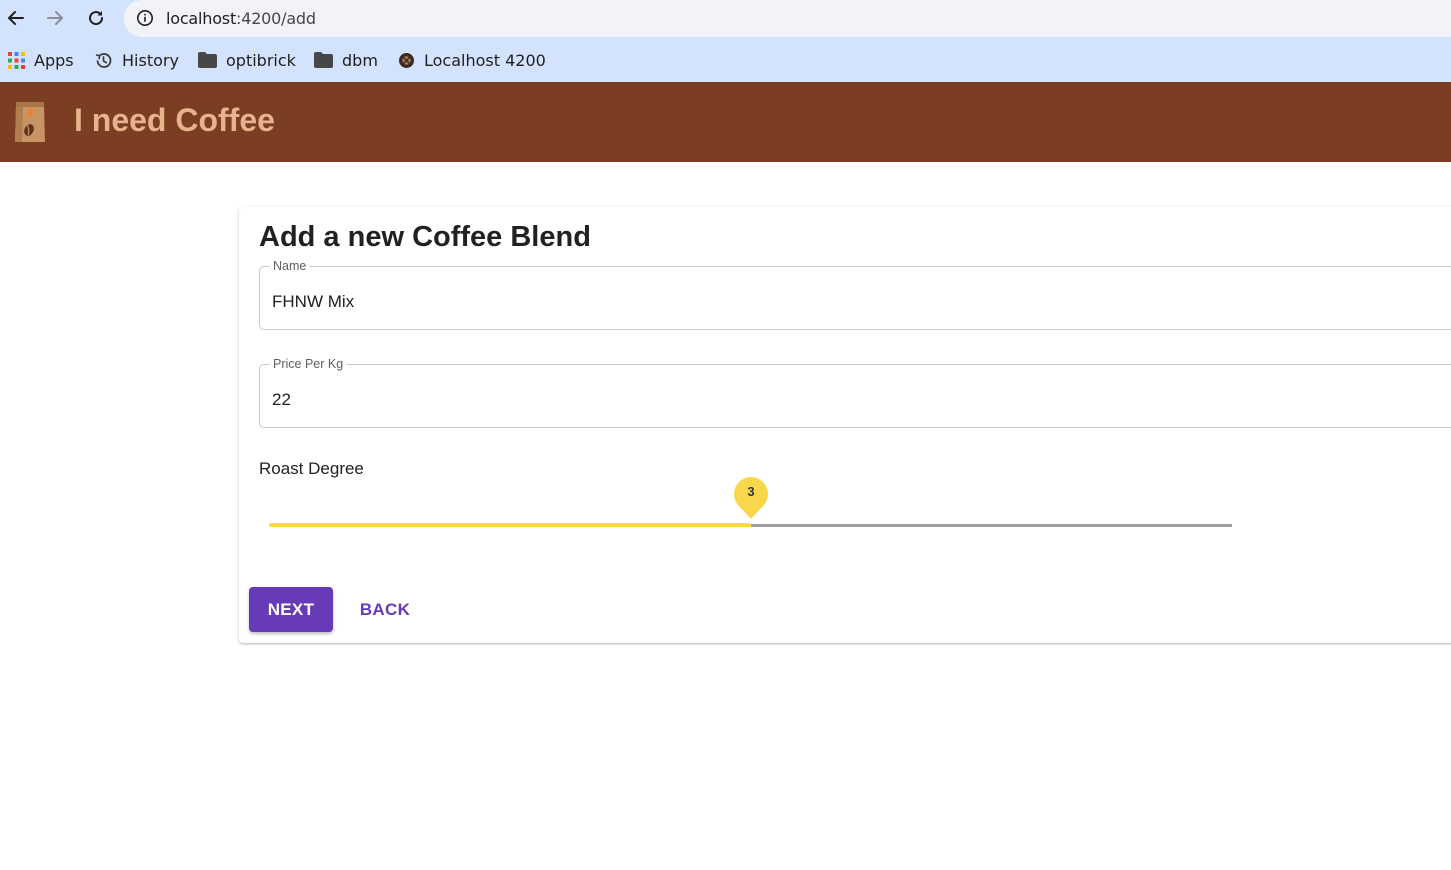 Image resolution: width=1451 pixels, height=870 pixels. Describe the element at coordinates (150, 60) in the screenshot. I see `bookmark-label: History` at that location.